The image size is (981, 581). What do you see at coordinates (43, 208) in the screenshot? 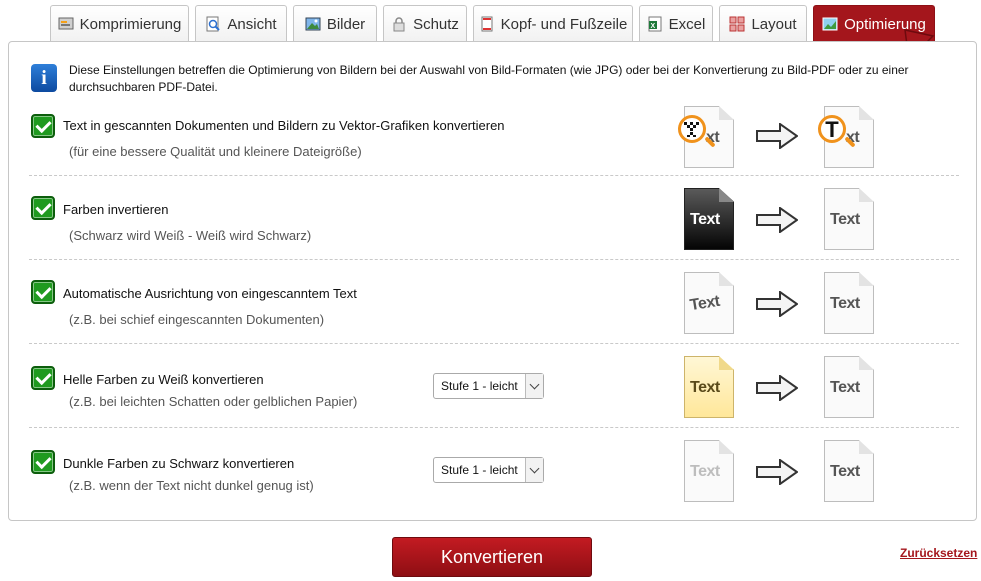
I see `invert-colors-checkbox` at bounding box center [43, 208].